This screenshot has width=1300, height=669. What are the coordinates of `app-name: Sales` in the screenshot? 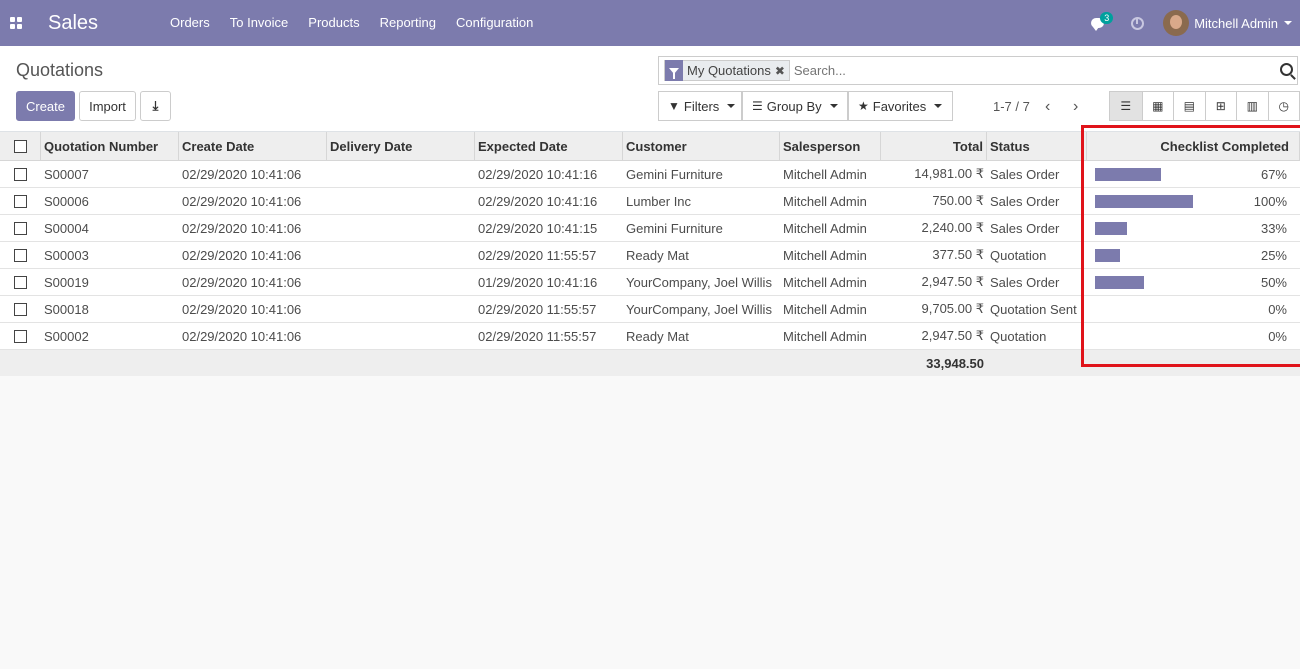 It's located at (104, 23).